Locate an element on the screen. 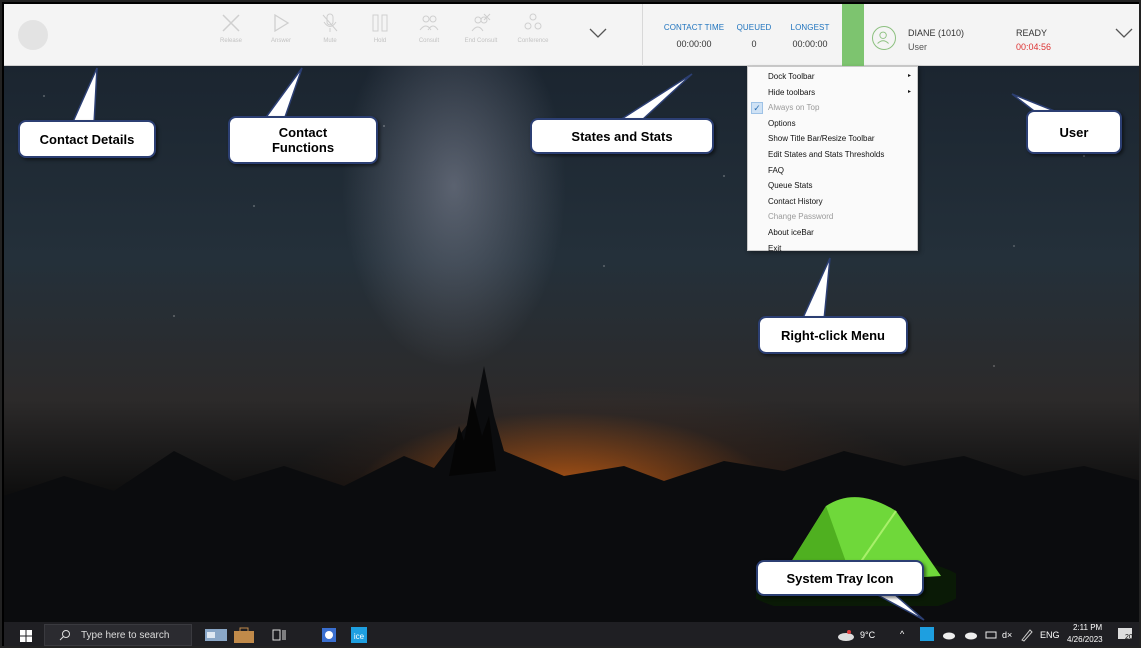 This screenshot has height=648, width=1141. callout-right-click-menu: Right-click Menu is located at coordinates (833, 335).